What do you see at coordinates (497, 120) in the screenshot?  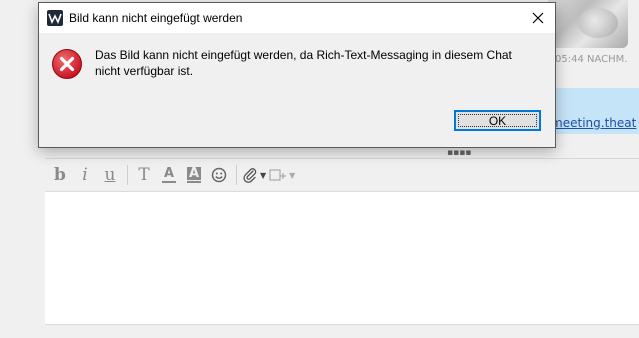 I see `ok-button: OK` at bounding box center [497, 120].